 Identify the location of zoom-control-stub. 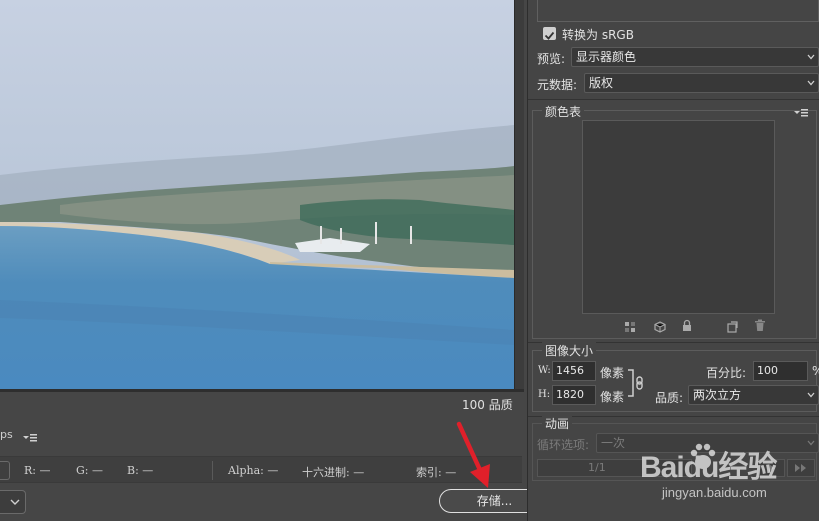
(5, 470).